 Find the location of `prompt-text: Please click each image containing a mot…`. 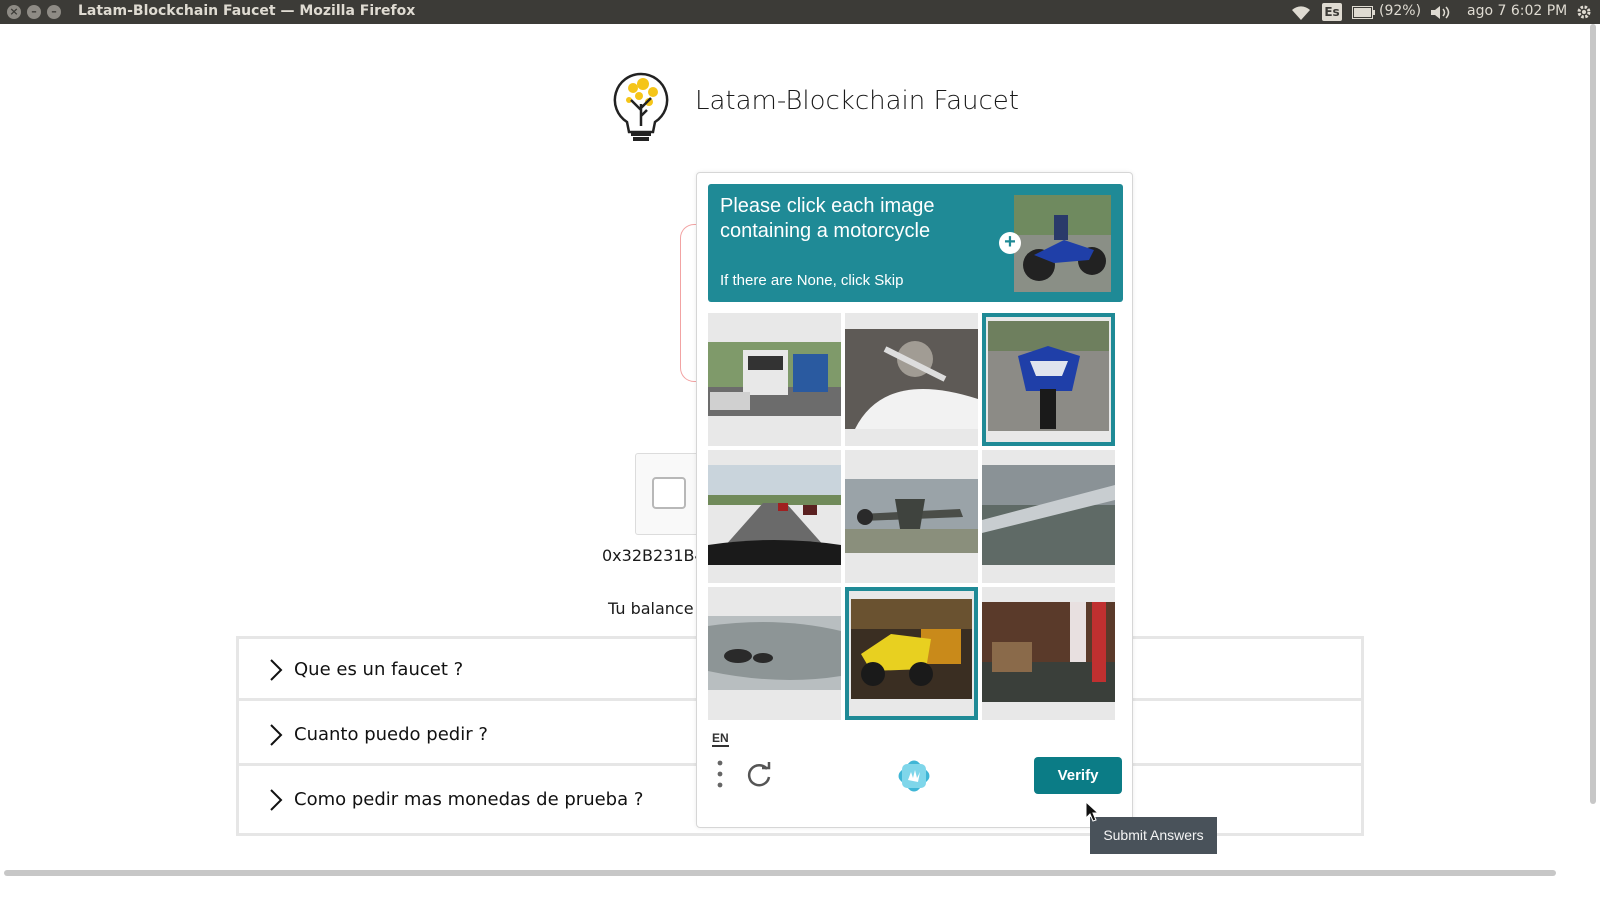

prompt-text: Please click each image containing a mot… is located at coordinates (827, 218).